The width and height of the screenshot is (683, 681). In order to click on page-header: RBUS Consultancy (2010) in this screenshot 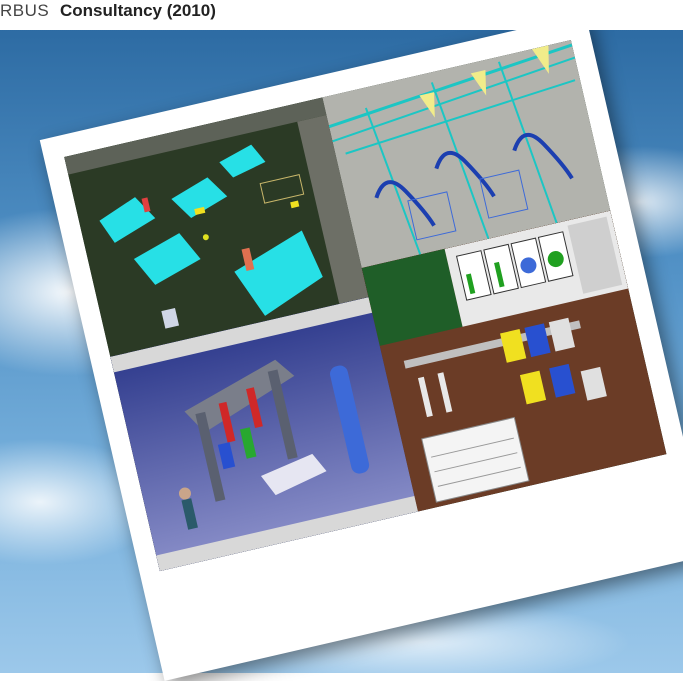, I will do `click(341, 15)`.